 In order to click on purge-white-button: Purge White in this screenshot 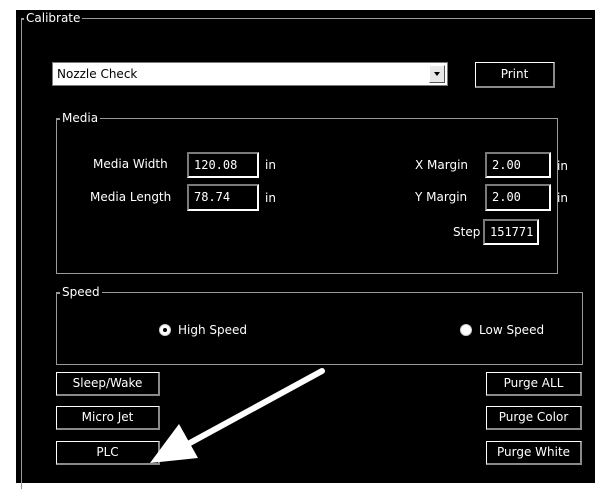, I will do `click(534, 453)`.